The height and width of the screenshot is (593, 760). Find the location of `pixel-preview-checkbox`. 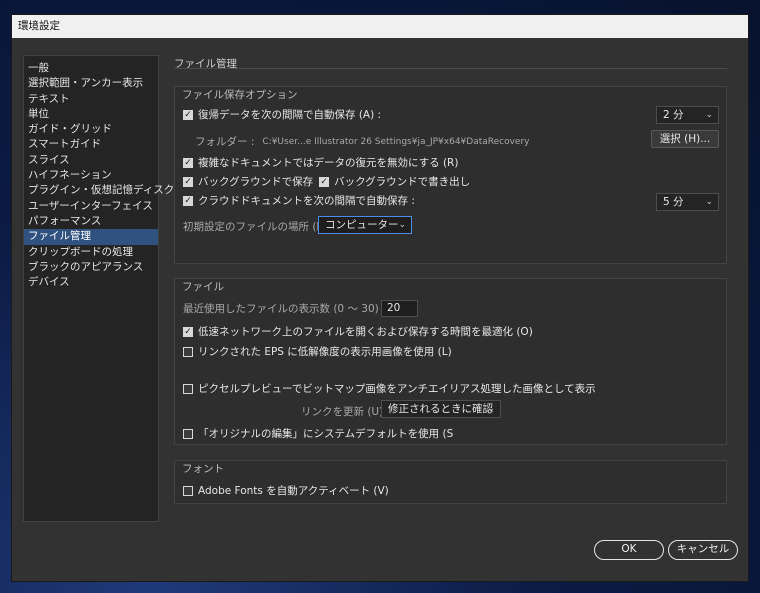

pixel-preview-checkbox is located at coordinates (188, 388).